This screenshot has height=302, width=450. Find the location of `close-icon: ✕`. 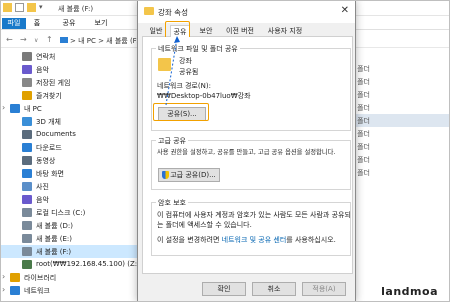

close-icon: ✕ is located at coordinates (345, 10).